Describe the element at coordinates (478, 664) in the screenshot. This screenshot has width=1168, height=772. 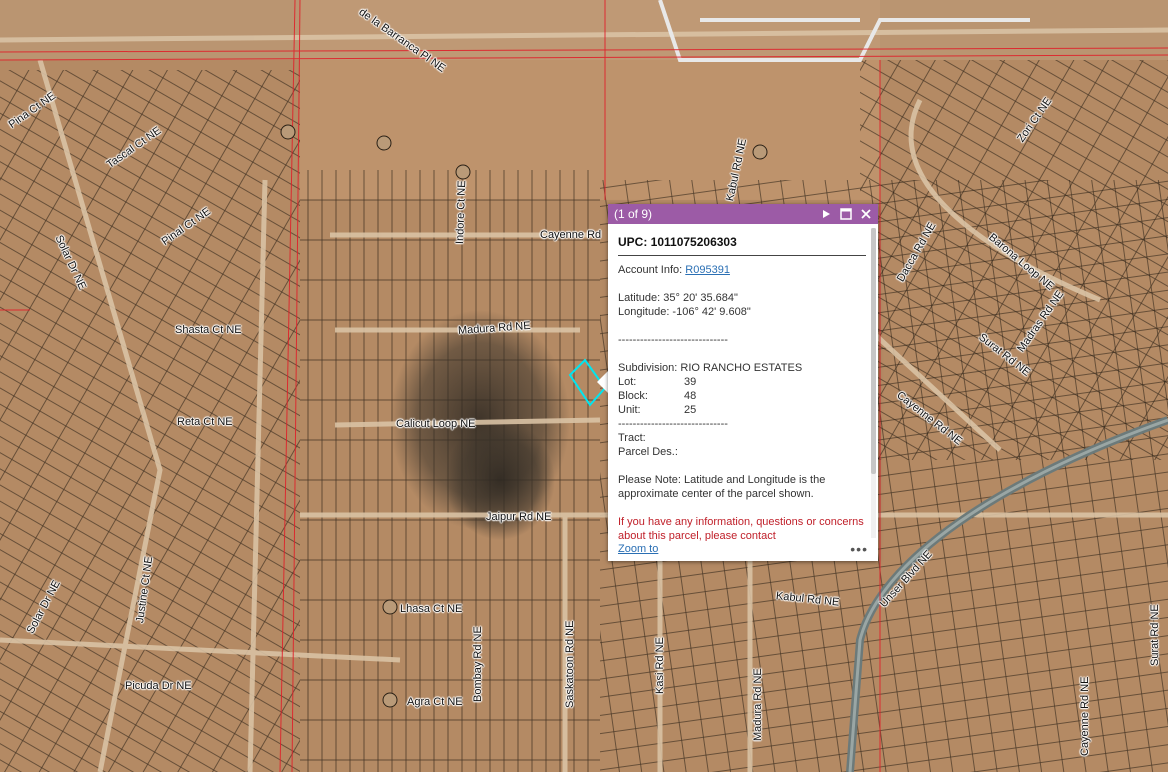
I see `road-label: Bombay Rd NE` at that location.